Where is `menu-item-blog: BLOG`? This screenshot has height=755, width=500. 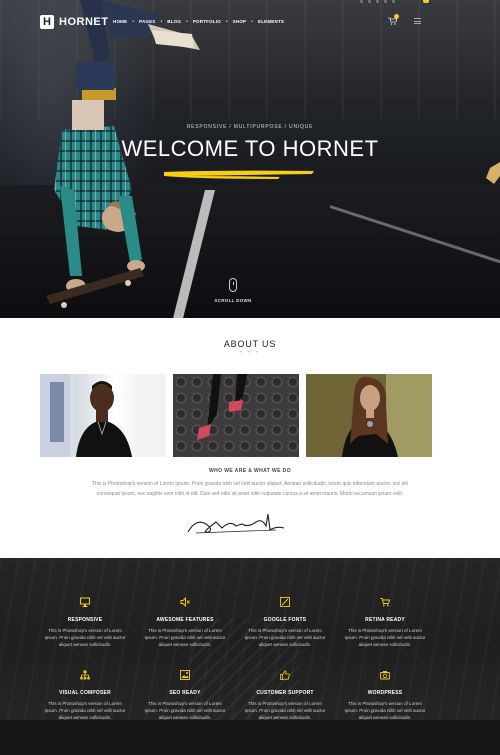
menu-item-blog: BLOG is located at coordinates (174, 22).